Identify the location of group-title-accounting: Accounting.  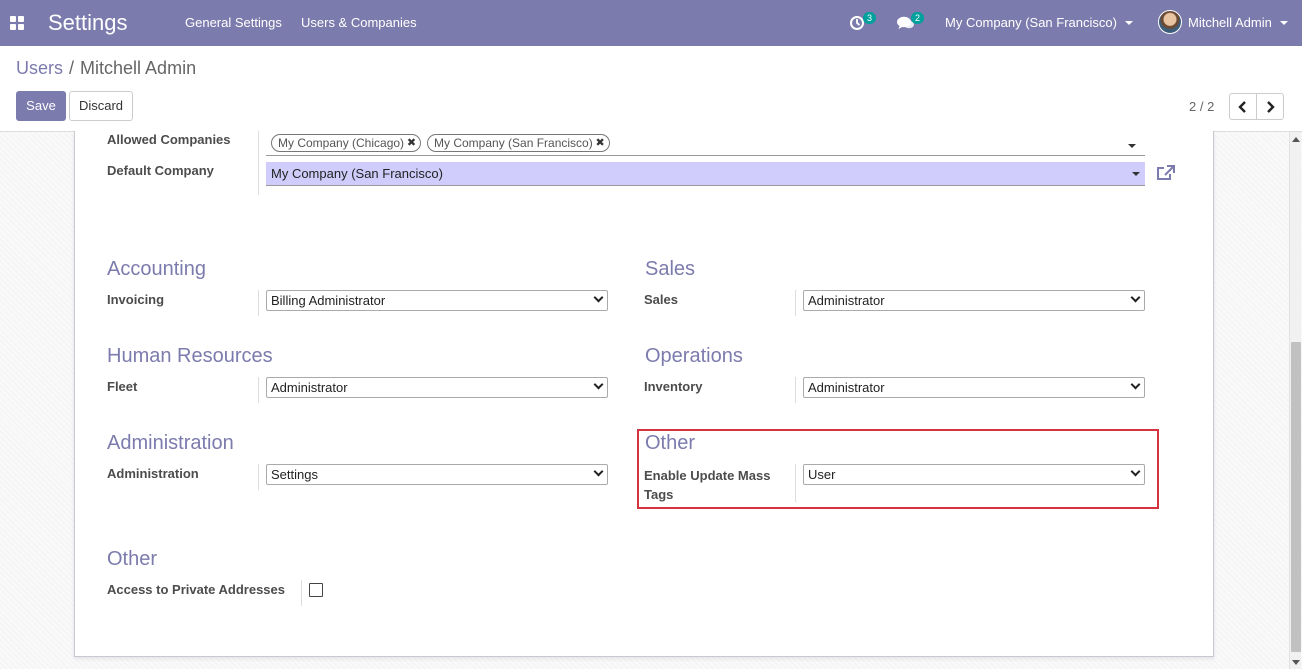
(156, 269).